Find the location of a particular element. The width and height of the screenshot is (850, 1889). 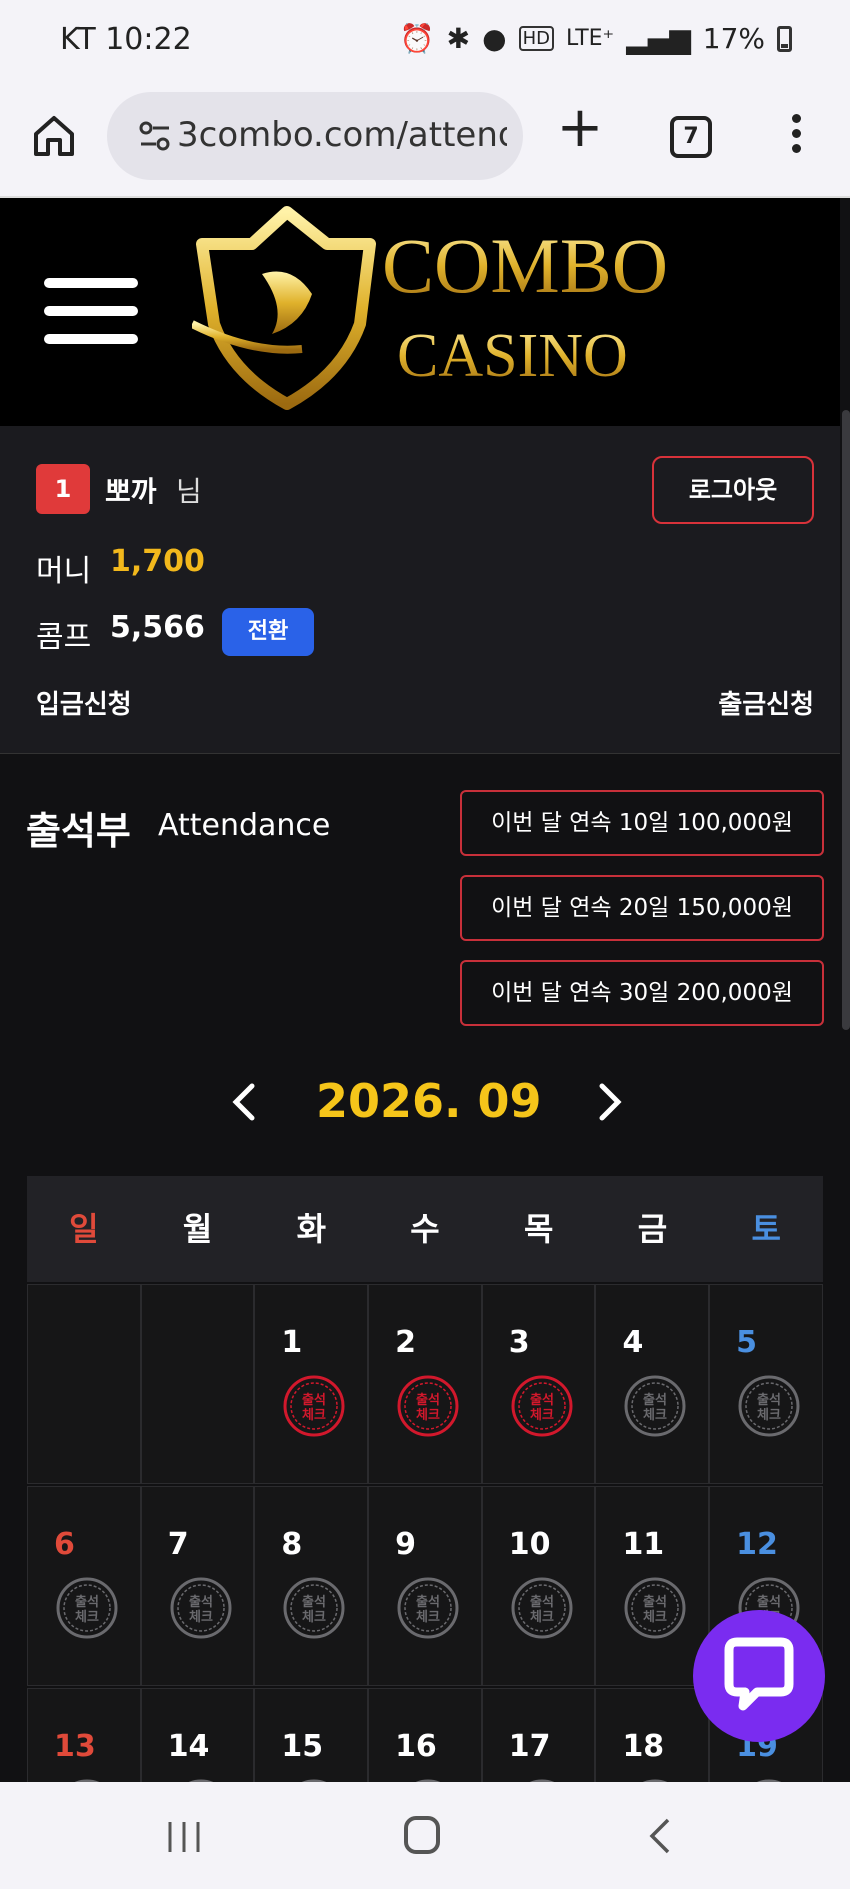

calendar-day-cell: 1 출석 체크 is located at coordinates (311, 1384).